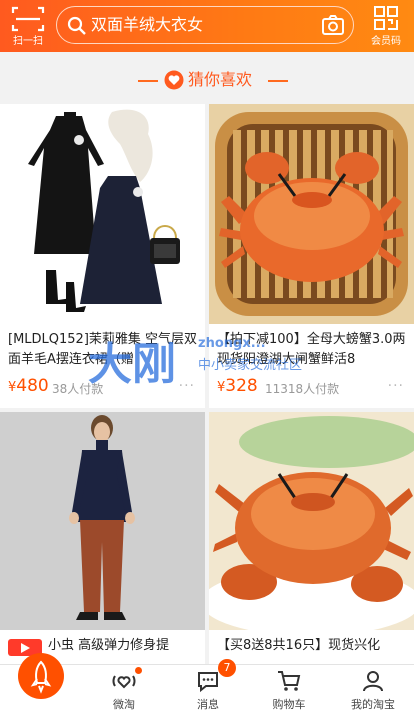  What do you see at coordinates (386, 41) in the screenshot?
I see `member-code-label: 会员码` at bounding box center [386, 41].